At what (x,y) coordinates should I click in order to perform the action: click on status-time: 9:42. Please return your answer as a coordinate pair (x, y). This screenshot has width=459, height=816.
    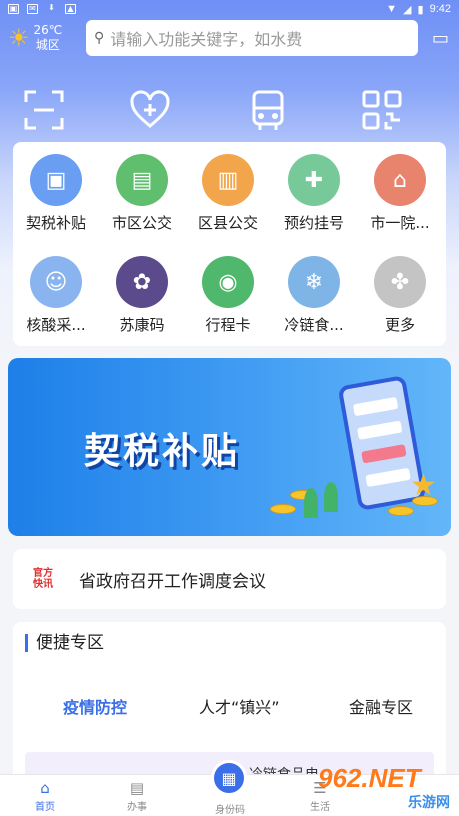
    Looking at the image, I should click on (440, 9).